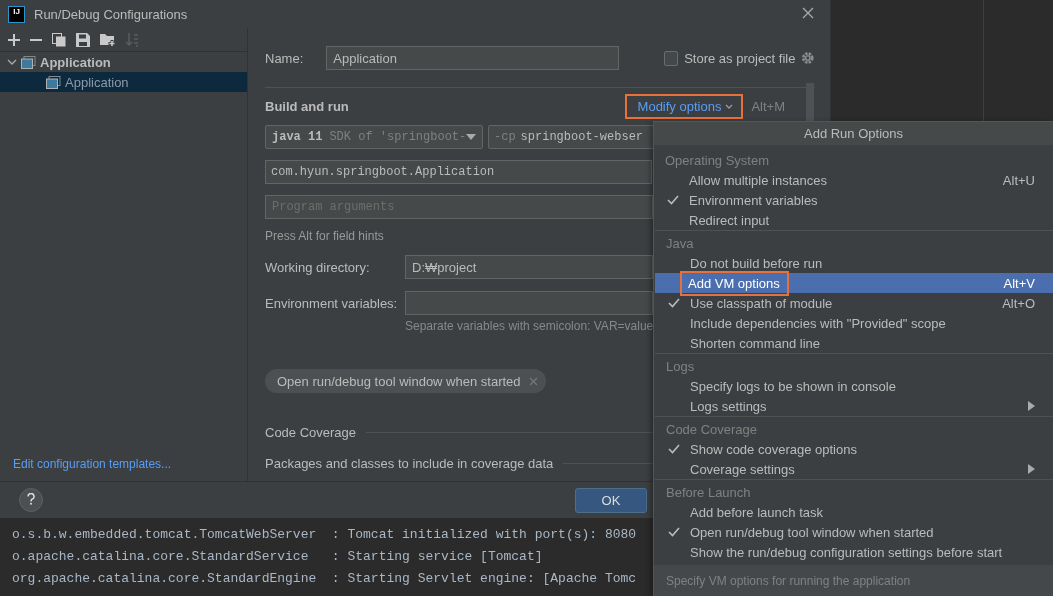  What do you see at coordinates (108, 39) in the screenshot?
I see `folder-add-icon` at bounding box center [108, 39].